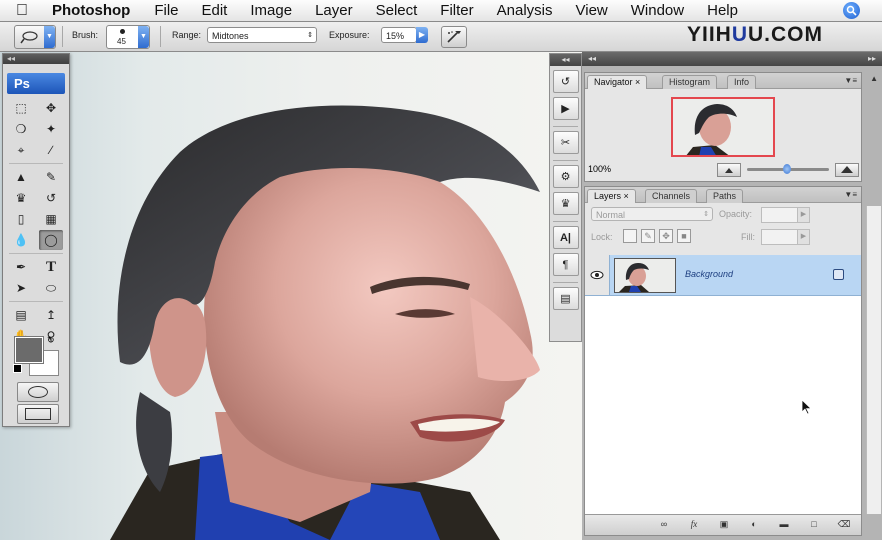 Image resolution: width=882 pixels, height=540 pixels. Describe the element at coordinates (847, 170) in the screenshot. I see `zoom-in-button` at that location.